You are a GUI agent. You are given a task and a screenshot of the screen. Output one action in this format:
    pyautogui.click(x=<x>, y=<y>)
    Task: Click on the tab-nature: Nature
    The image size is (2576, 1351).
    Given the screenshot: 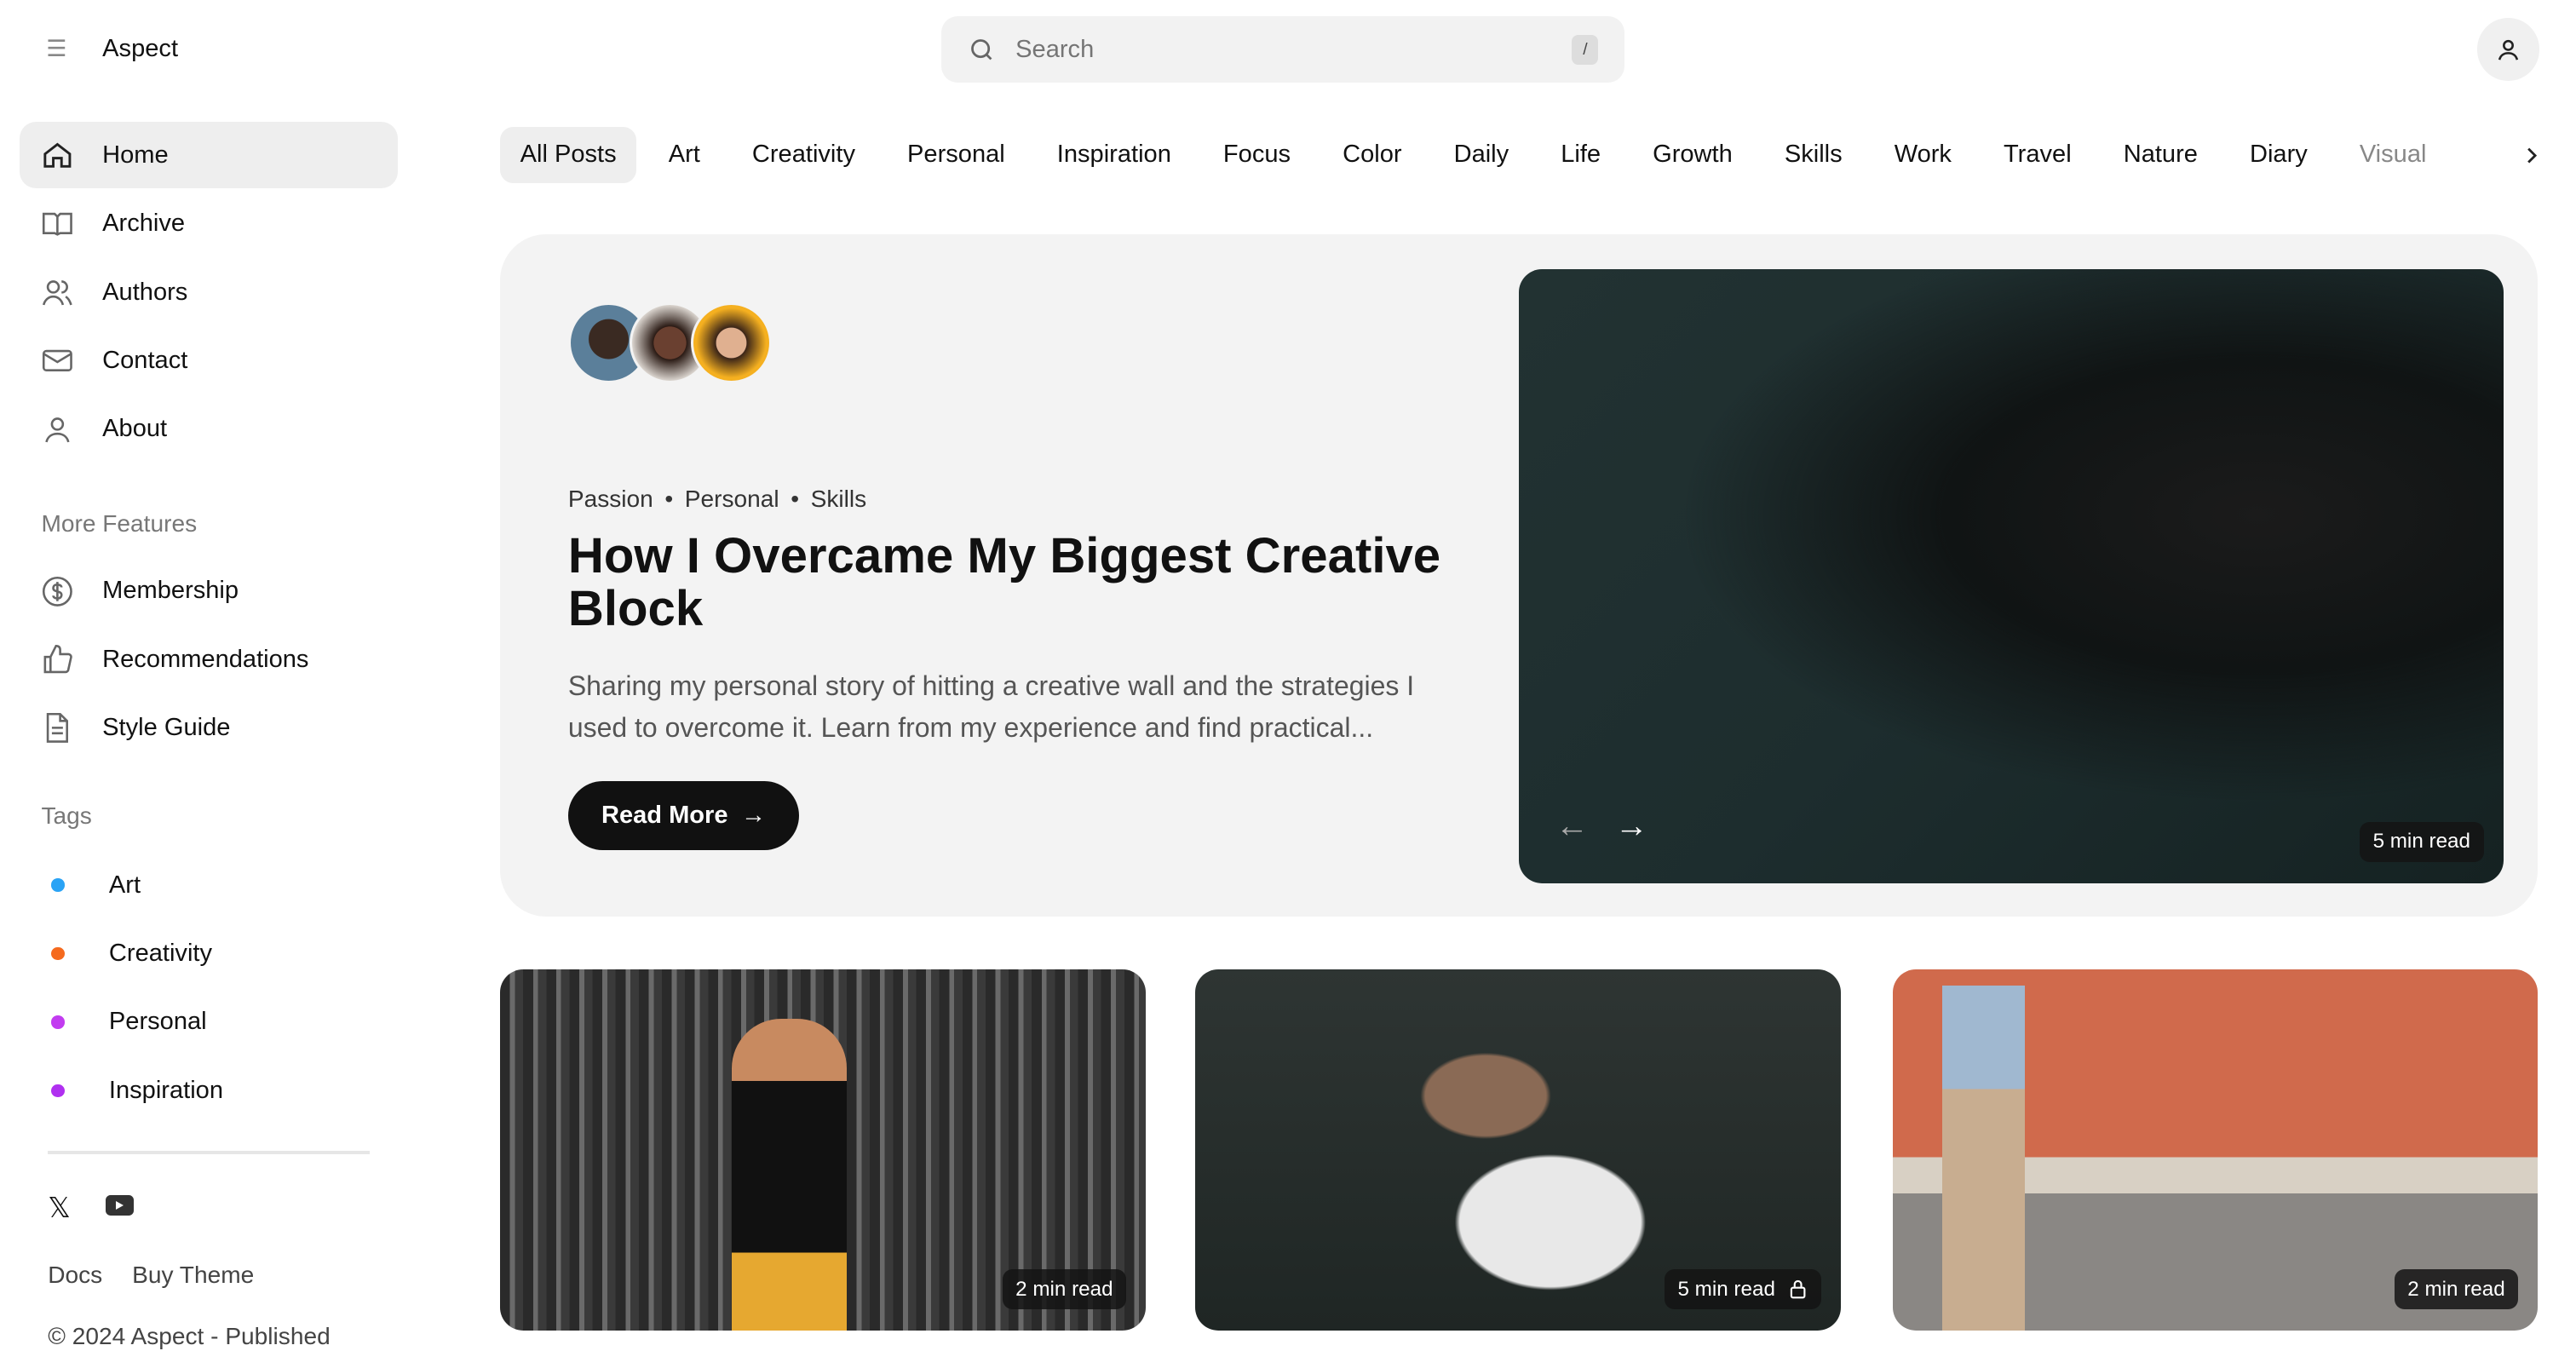 What is the action you would take?
    pyautogui.click(x=2160, y=155)
    